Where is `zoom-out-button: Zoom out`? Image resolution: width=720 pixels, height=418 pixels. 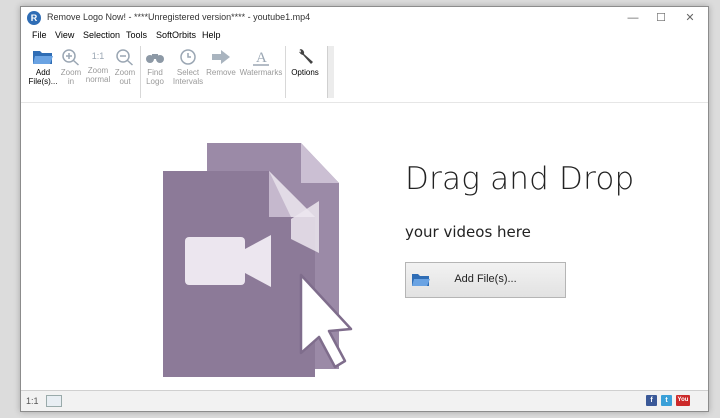
zoom-out-button: Zoom out is located at coordinates (125, 72).